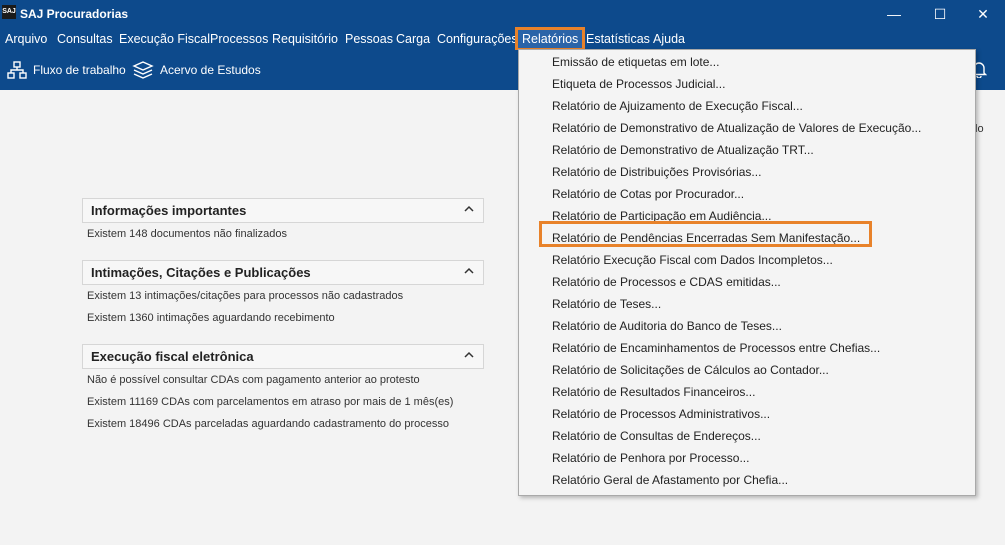  I want to click on highlight-frame, so click(705, 234).